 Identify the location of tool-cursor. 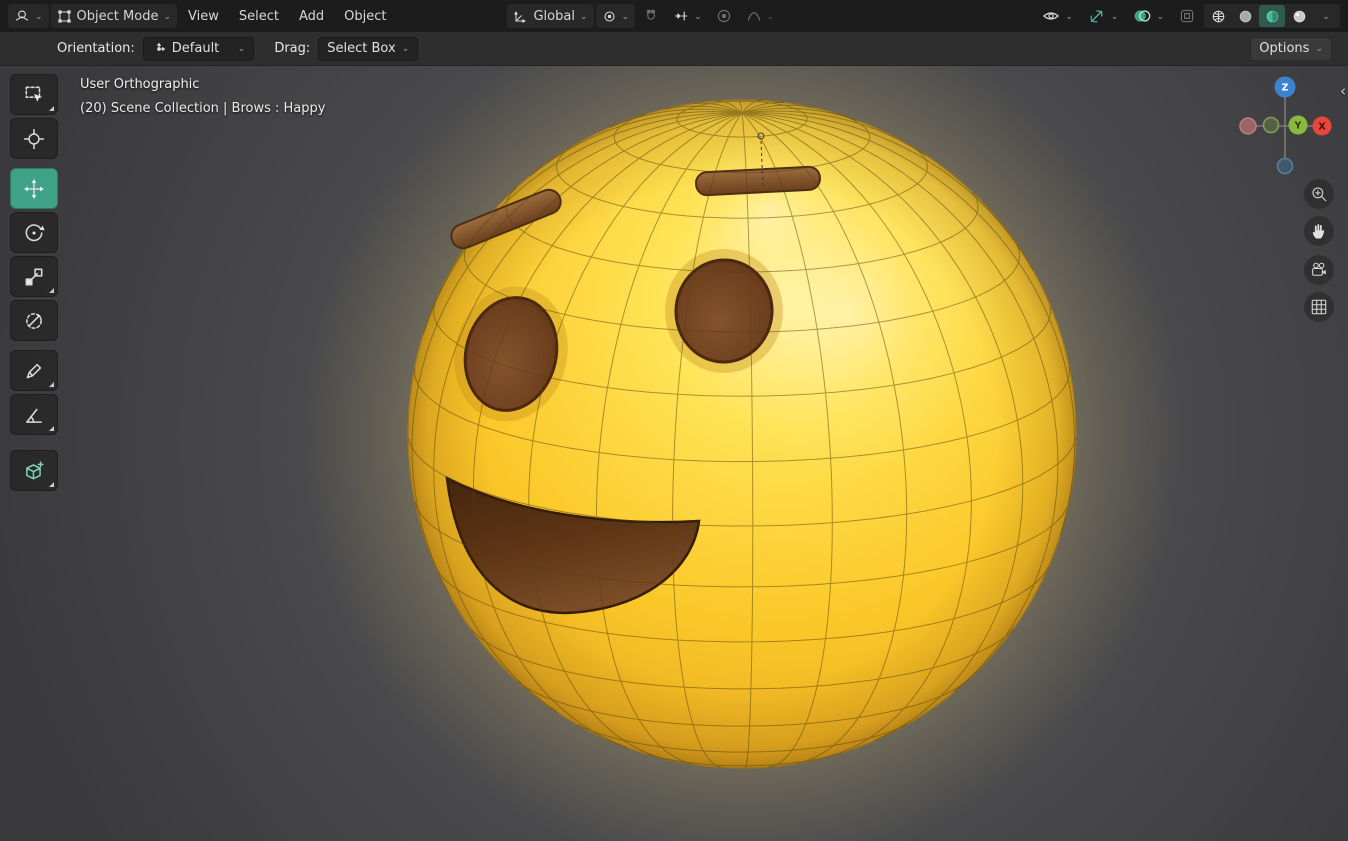
(34, 138).